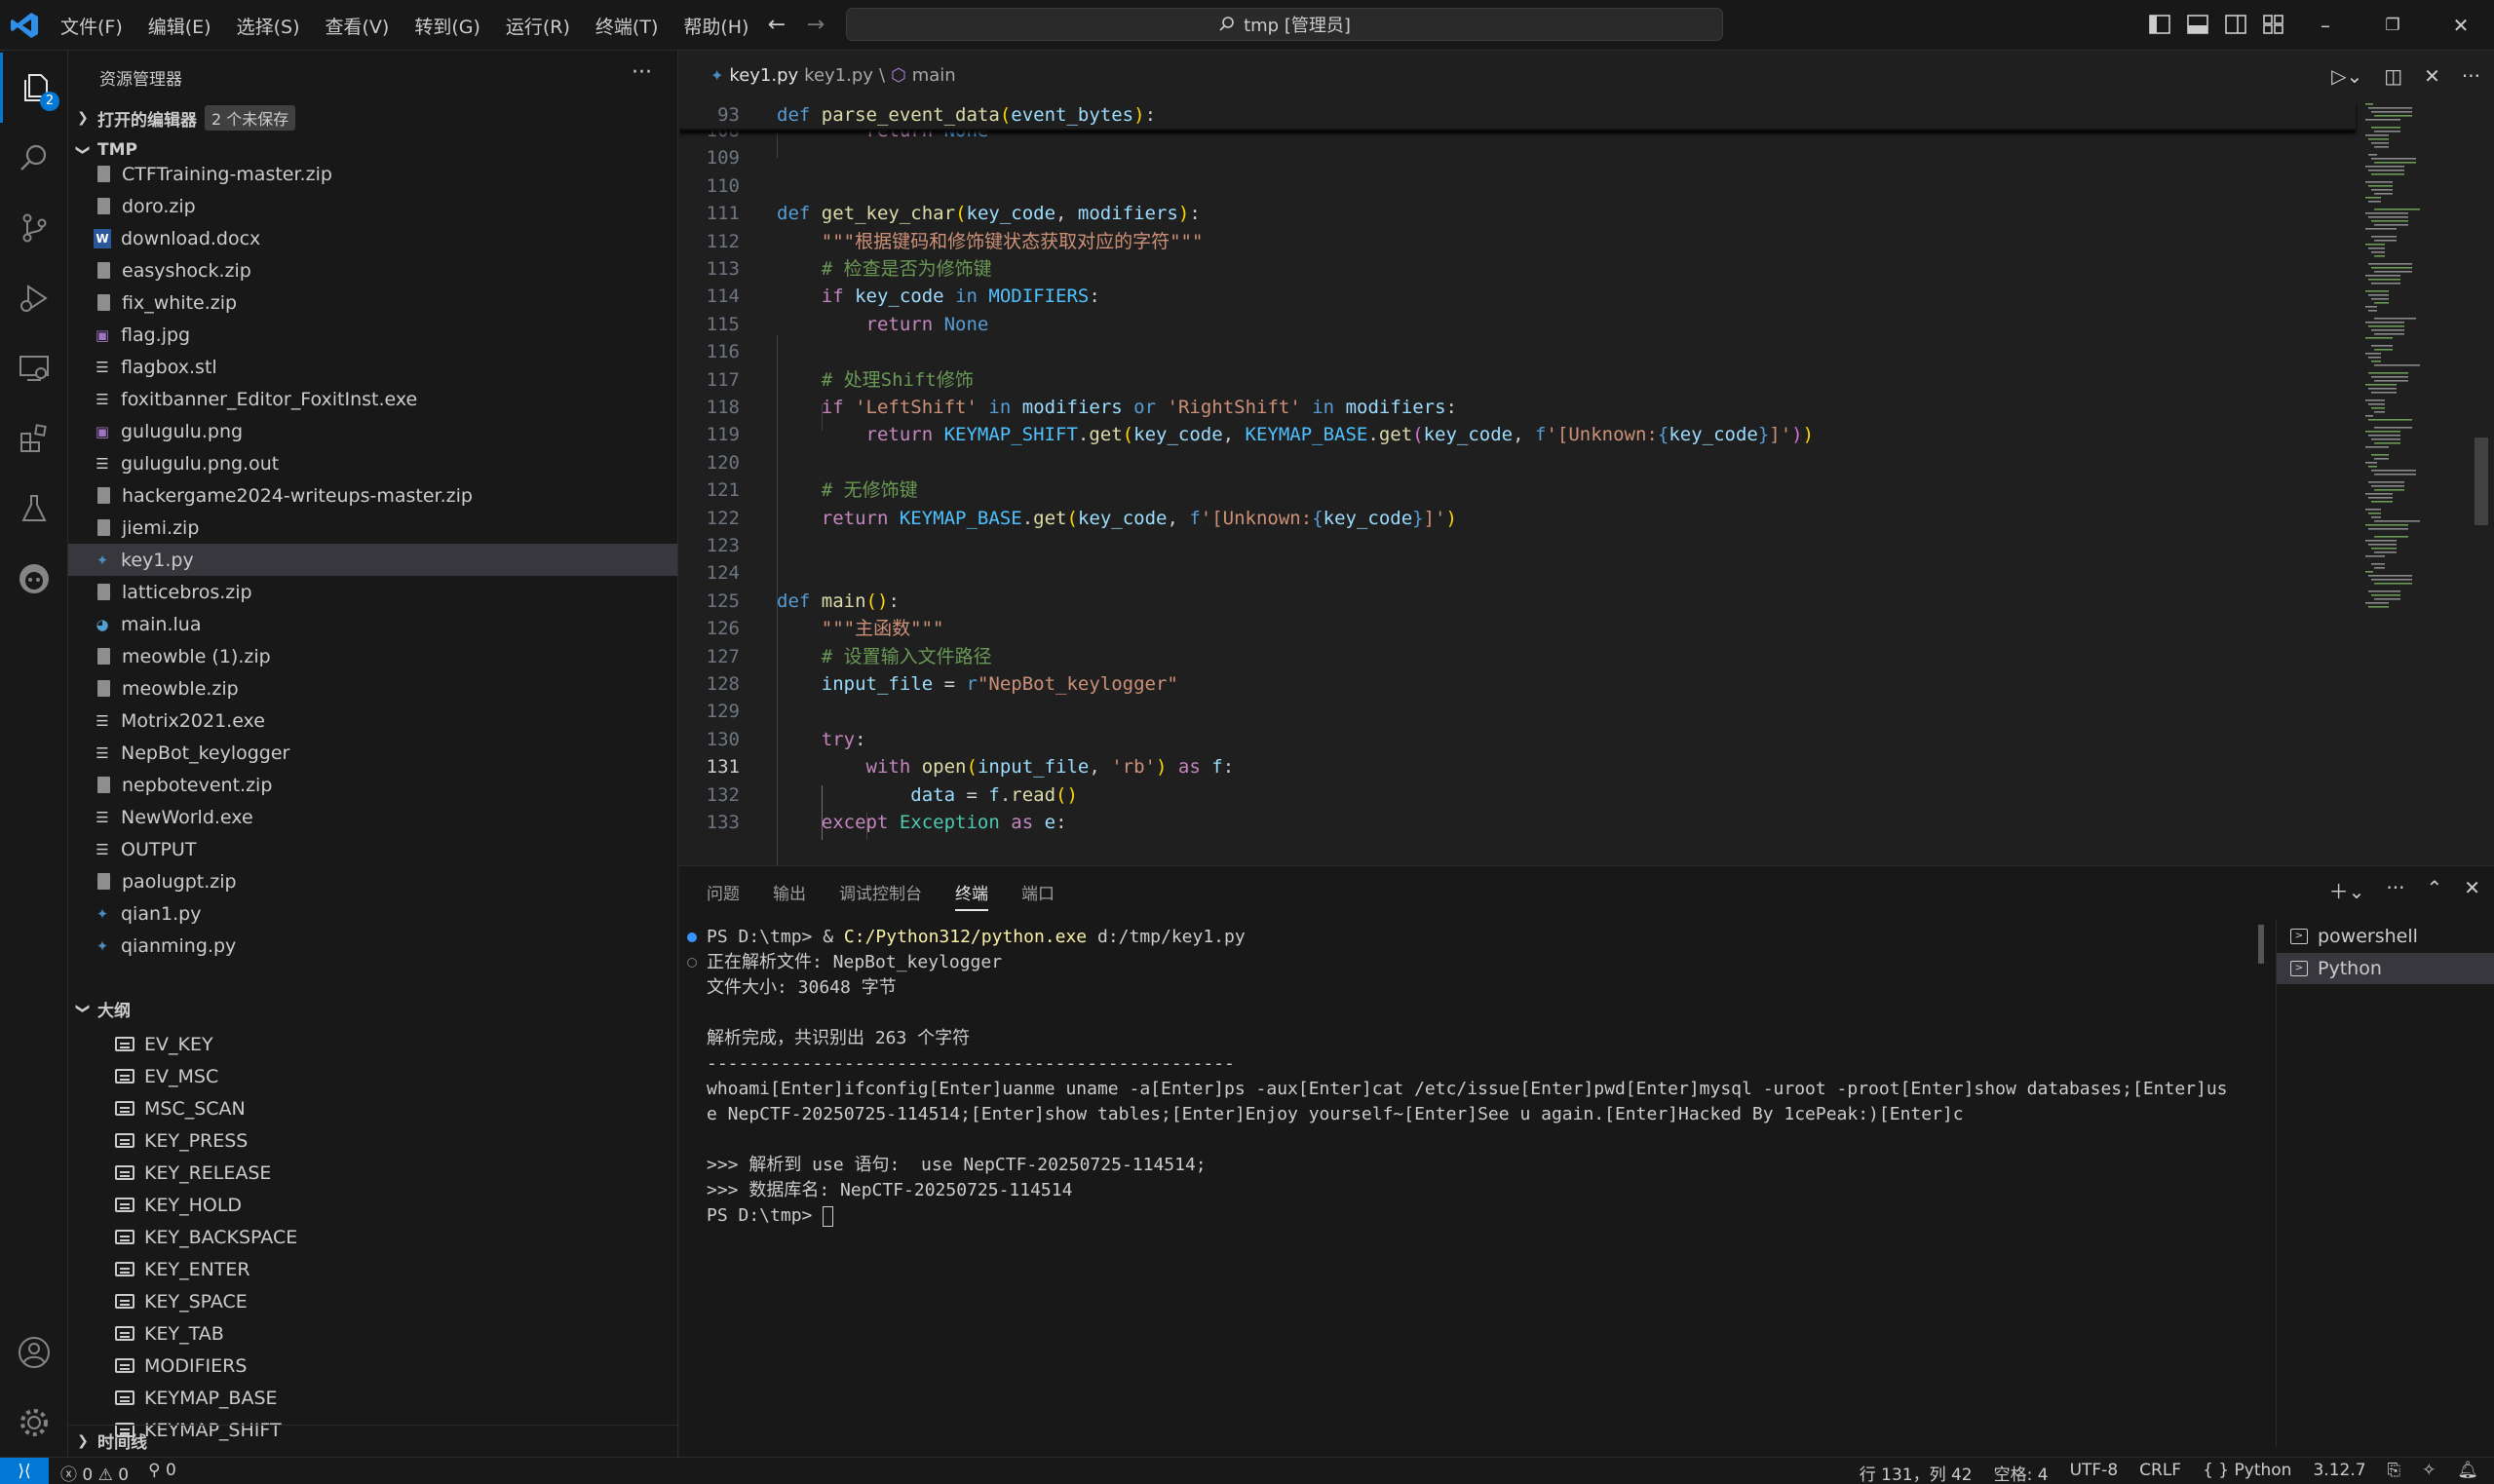 This screenshot has width=2494, height=1484. Describe the element at coordinates (34, 298) in the screenshot. I see `run-debug-activity` at that location.